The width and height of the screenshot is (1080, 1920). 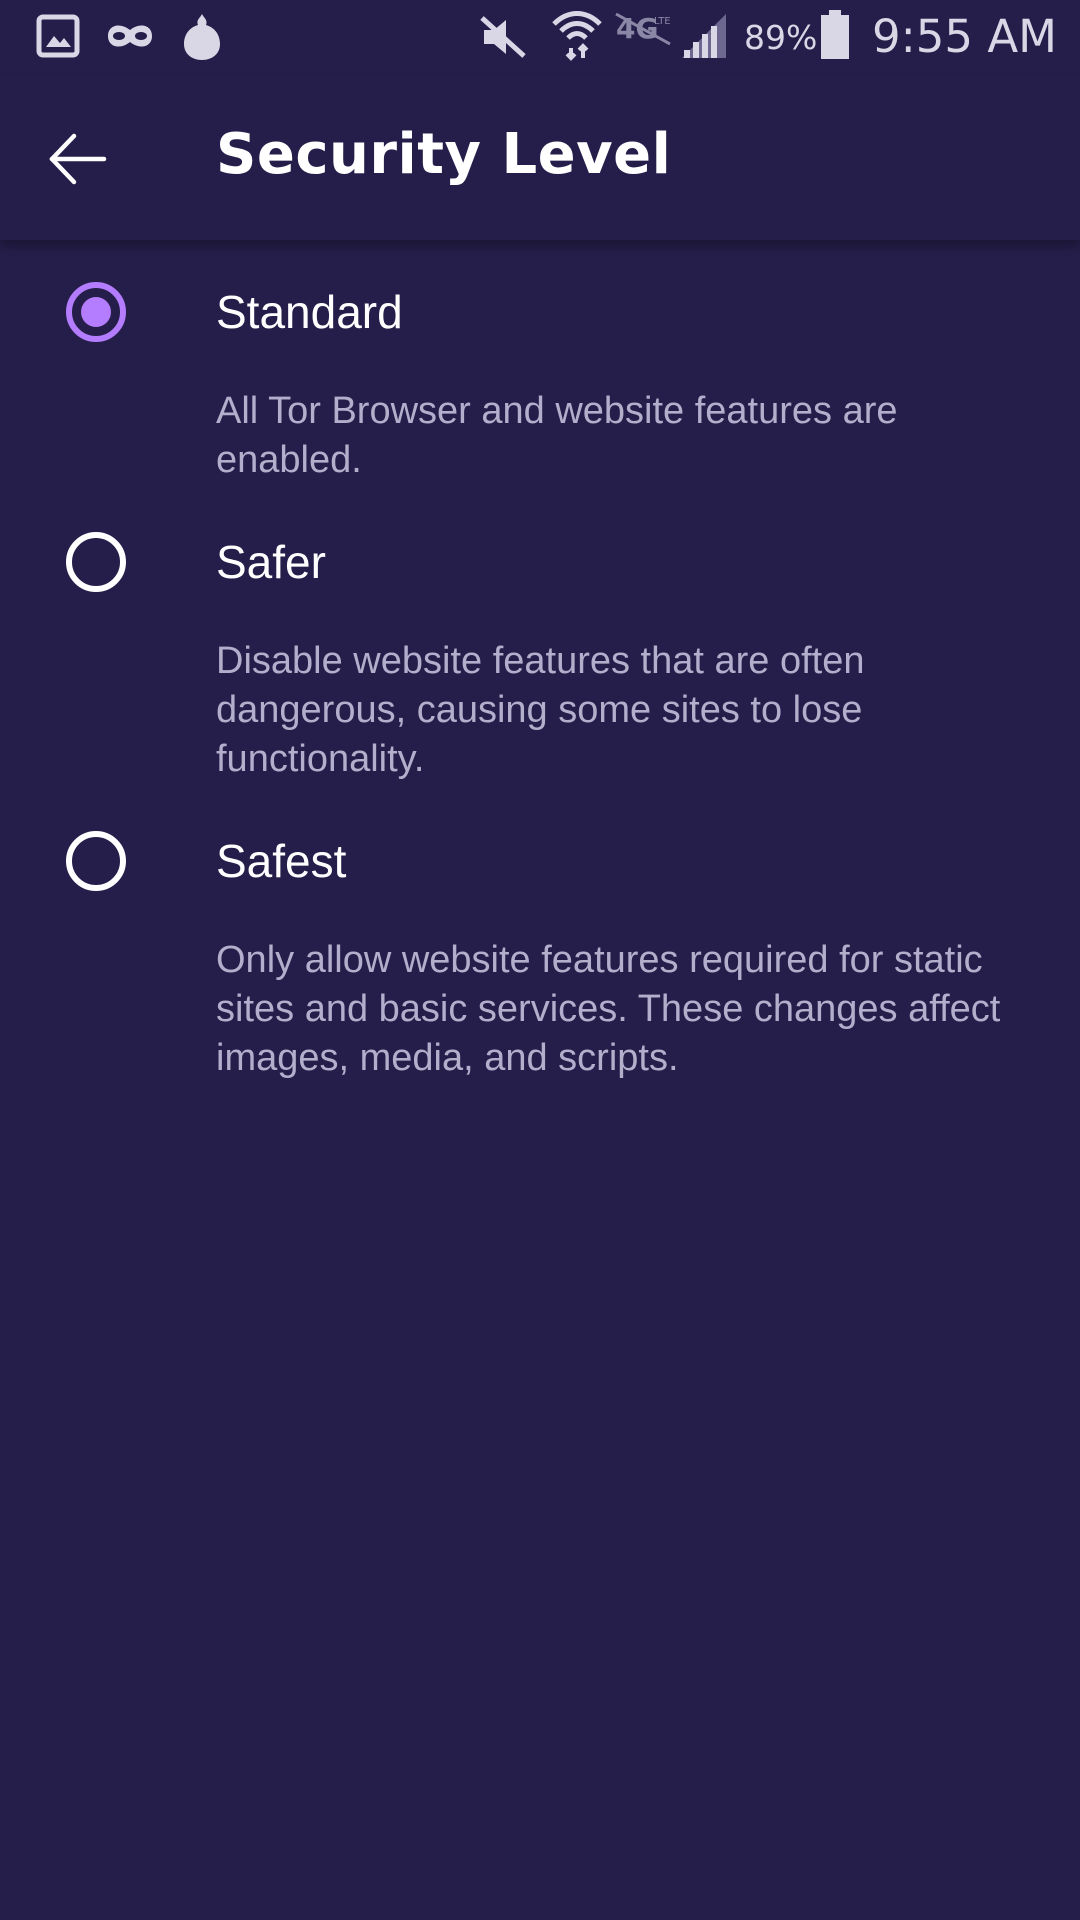 I want to click on mute-icon, so click(x=503, y=37).